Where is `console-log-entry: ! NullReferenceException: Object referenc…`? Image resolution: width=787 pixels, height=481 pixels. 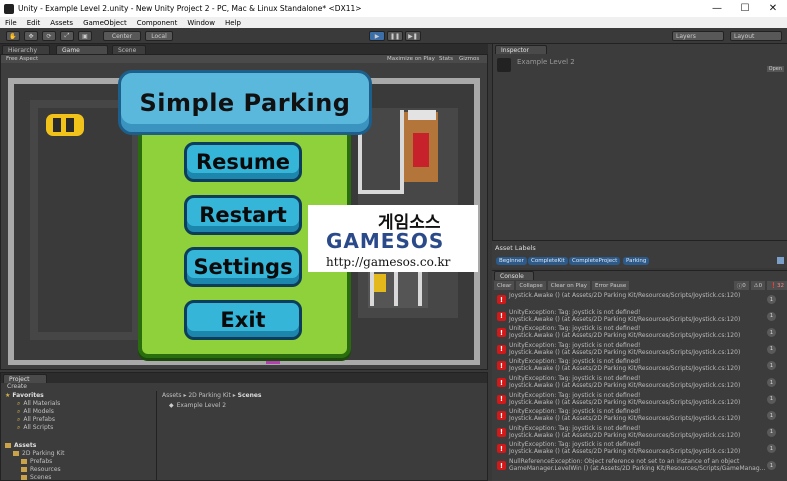
console-log-entry: ! NullReferenceException: Object referenc… is located at coordinates (639, 465).